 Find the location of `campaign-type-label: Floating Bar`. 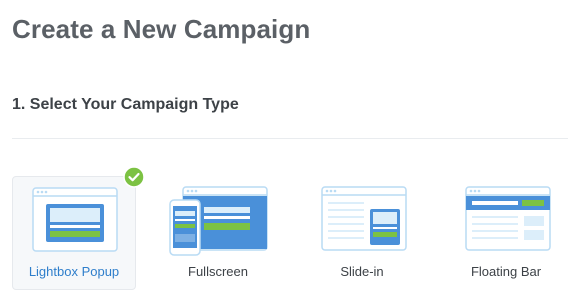

campaign-type-label: Floating Bar is located at coordinates (506, 271).